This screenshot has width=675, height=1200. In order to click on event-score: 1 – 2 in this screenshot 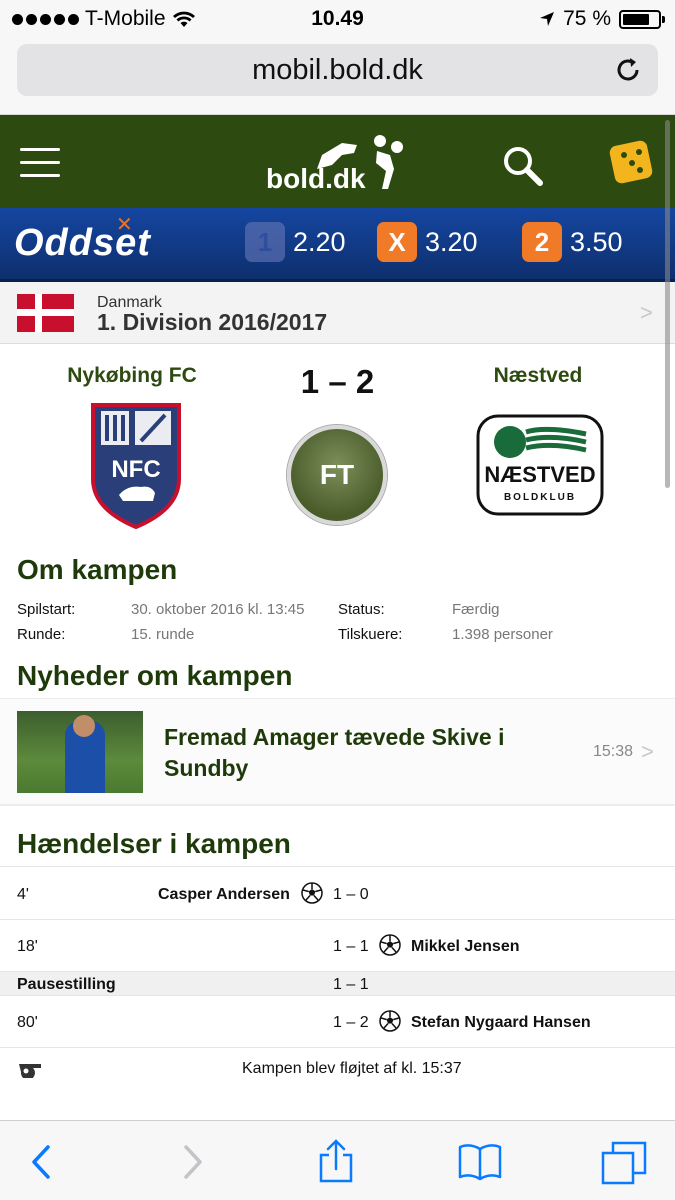, I will do `click(351, 1022)`.